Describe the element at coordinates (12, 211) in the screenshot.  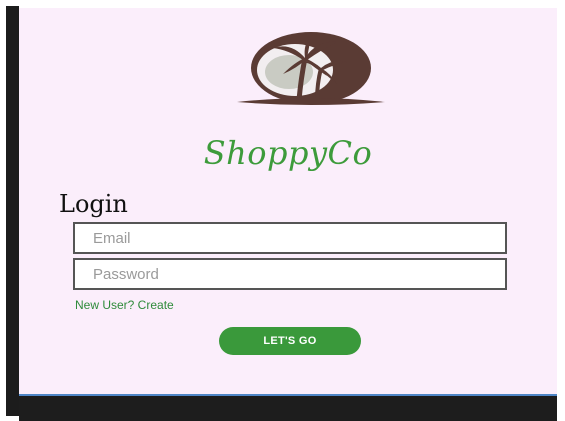
I see `device-left-edge` at that location.